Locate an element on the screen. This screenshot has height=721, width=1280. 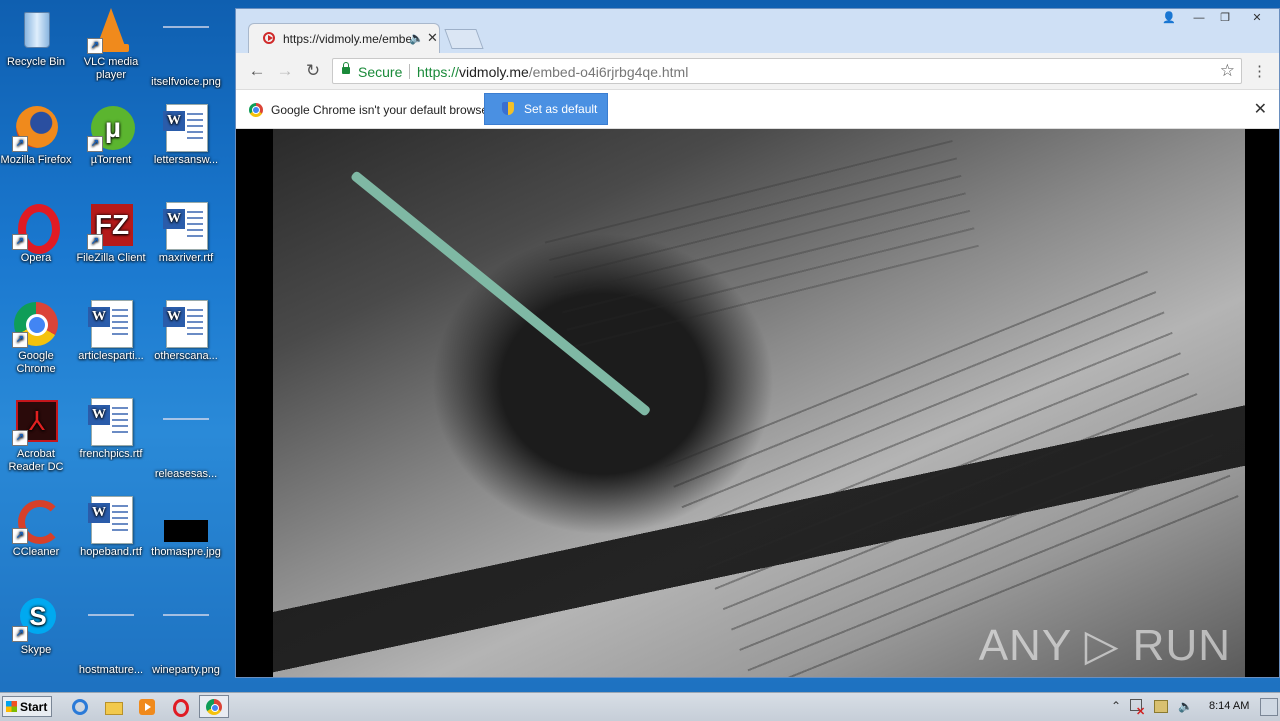
start-button: Start is located at coordinates (27, 706).